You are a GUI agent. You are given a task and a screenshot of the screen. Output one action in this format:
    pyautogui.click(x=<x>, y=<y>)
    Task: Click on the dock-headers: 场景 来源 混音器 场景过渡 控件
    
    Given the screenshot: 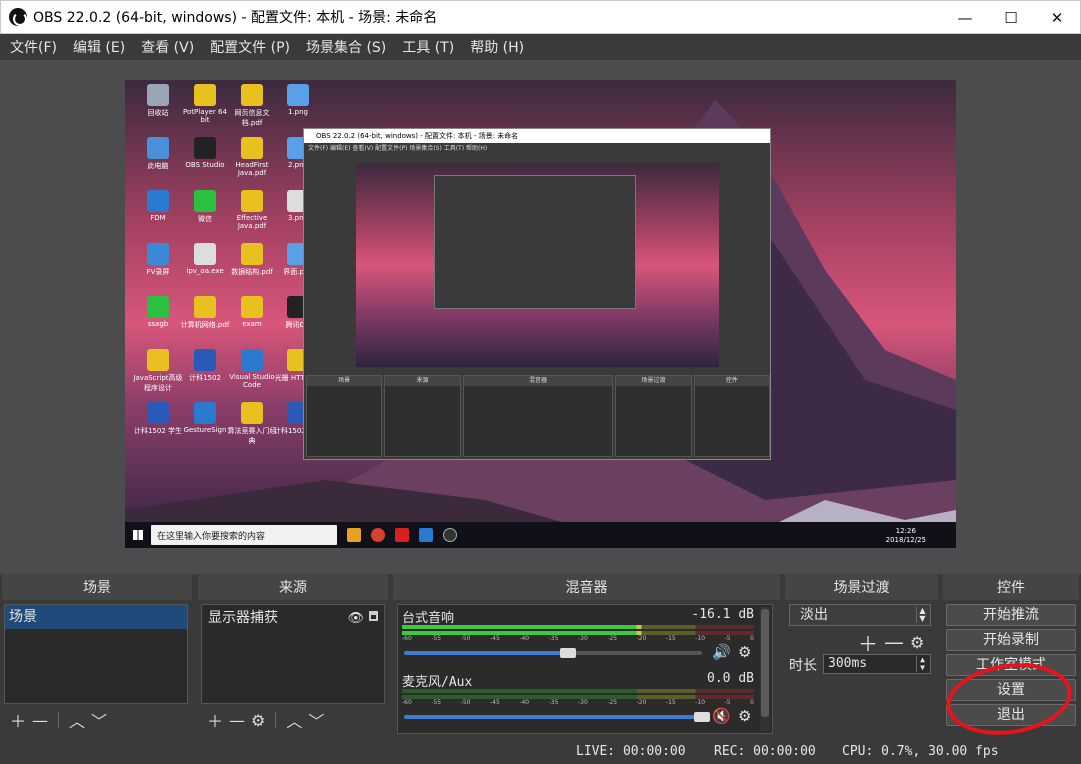 What is the action you would take?
    pyautogui.click(x=540, y=587)
    